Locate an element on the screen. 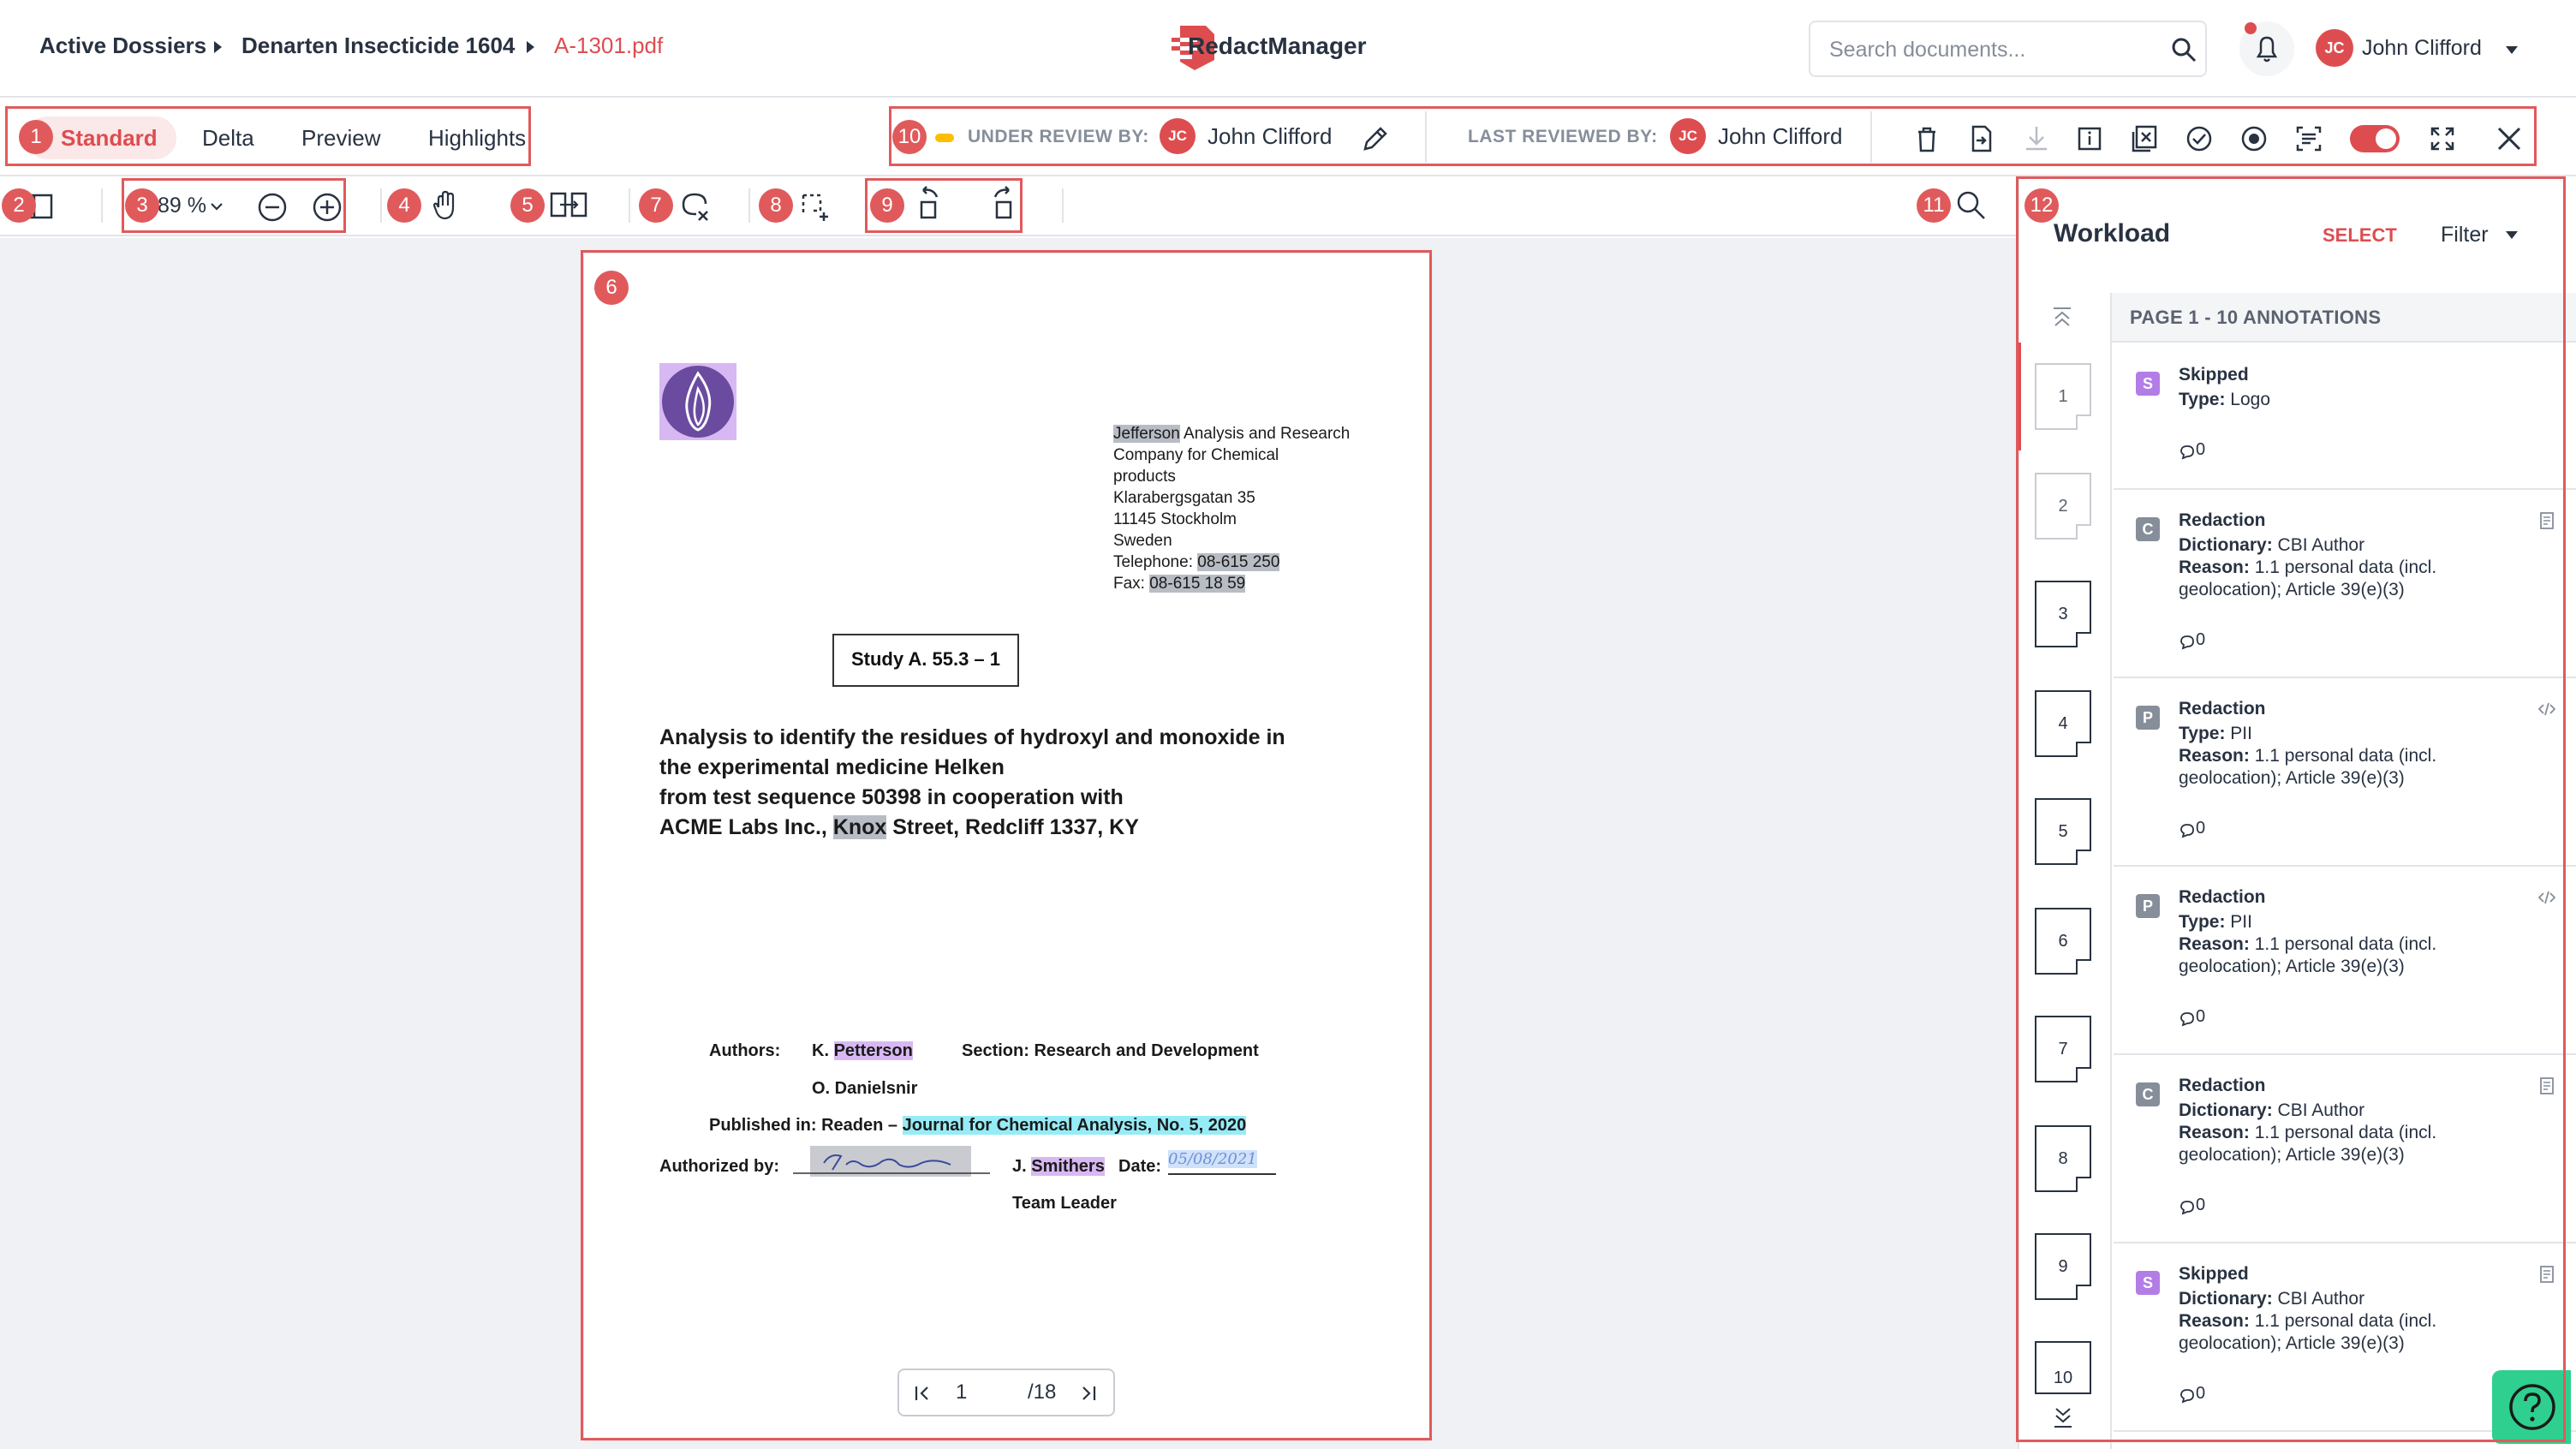 The height and width of the screenshot is (1449, 2576). redaction-preview-toggle is located at coordinates (2375, 139).